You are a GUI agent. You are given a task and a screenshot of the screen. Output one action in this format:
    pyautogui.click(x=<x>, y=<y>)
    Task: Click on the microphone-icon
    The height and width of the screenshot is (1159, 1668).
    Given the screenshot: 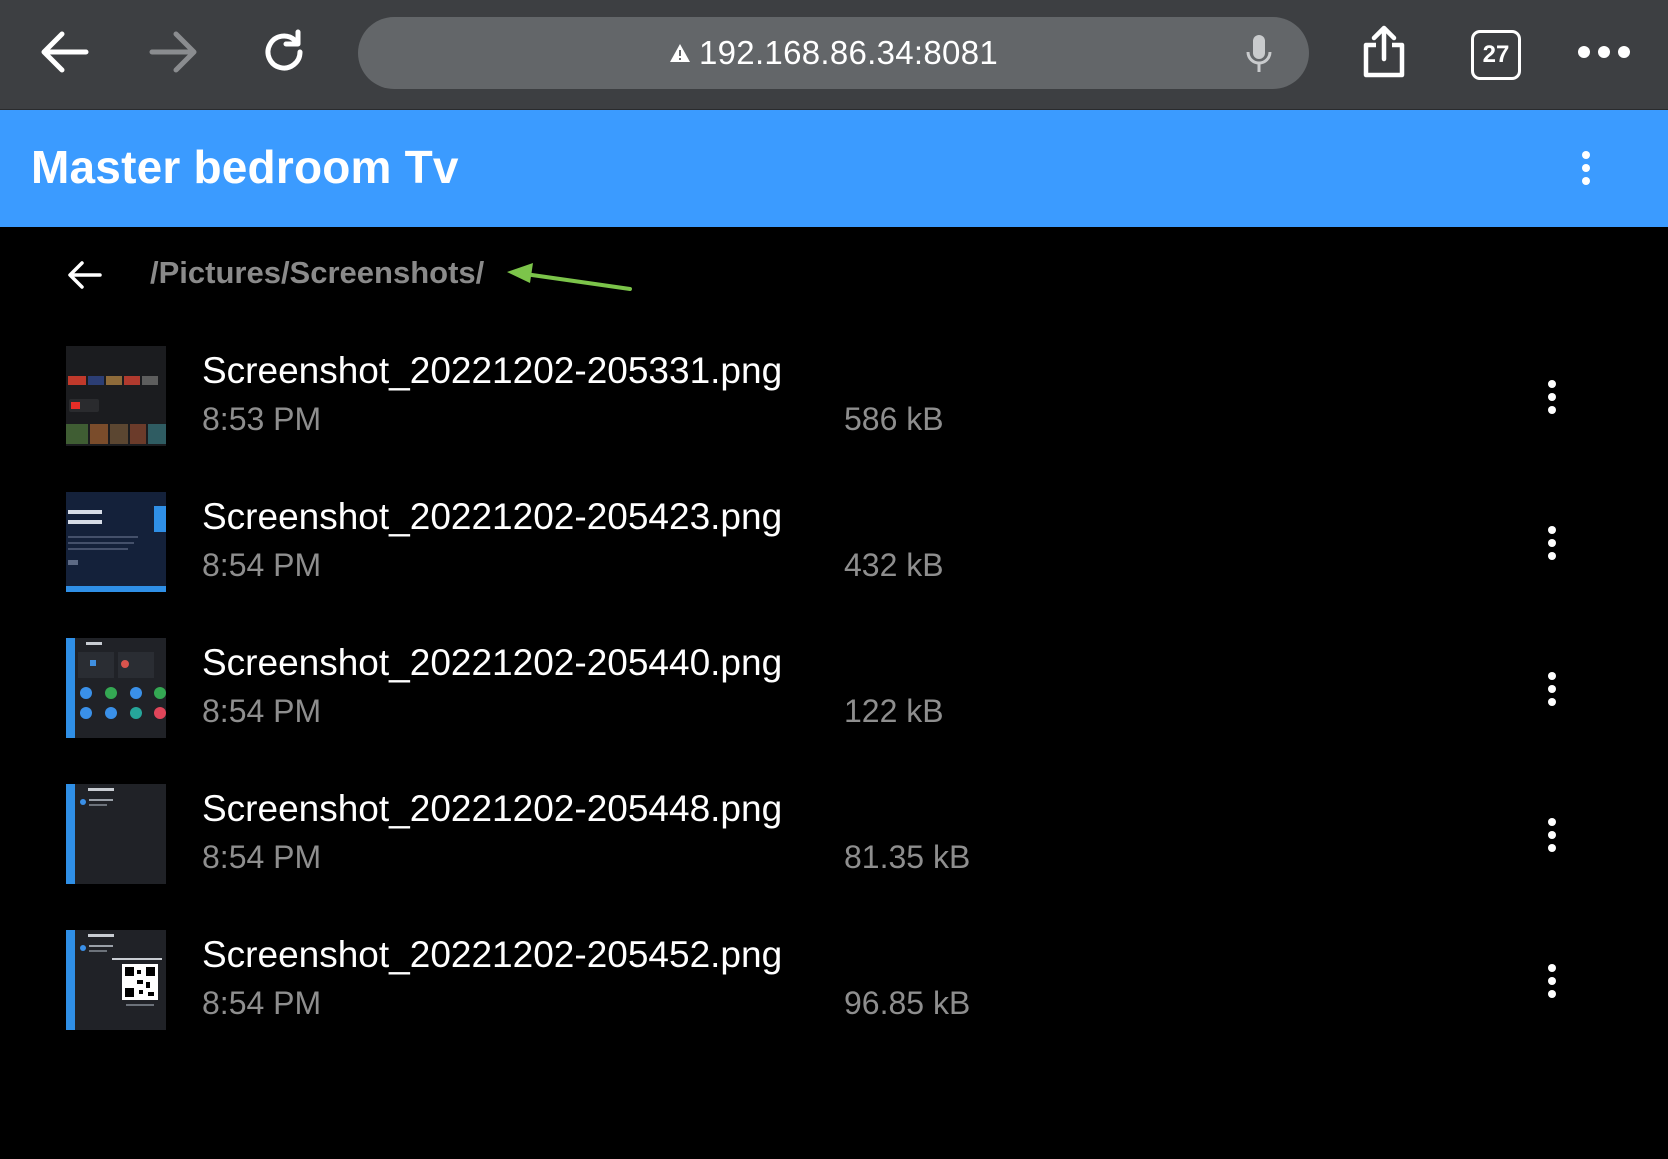 What is the action you would take?
    pyautogui.click(x=1259, y=56)
    